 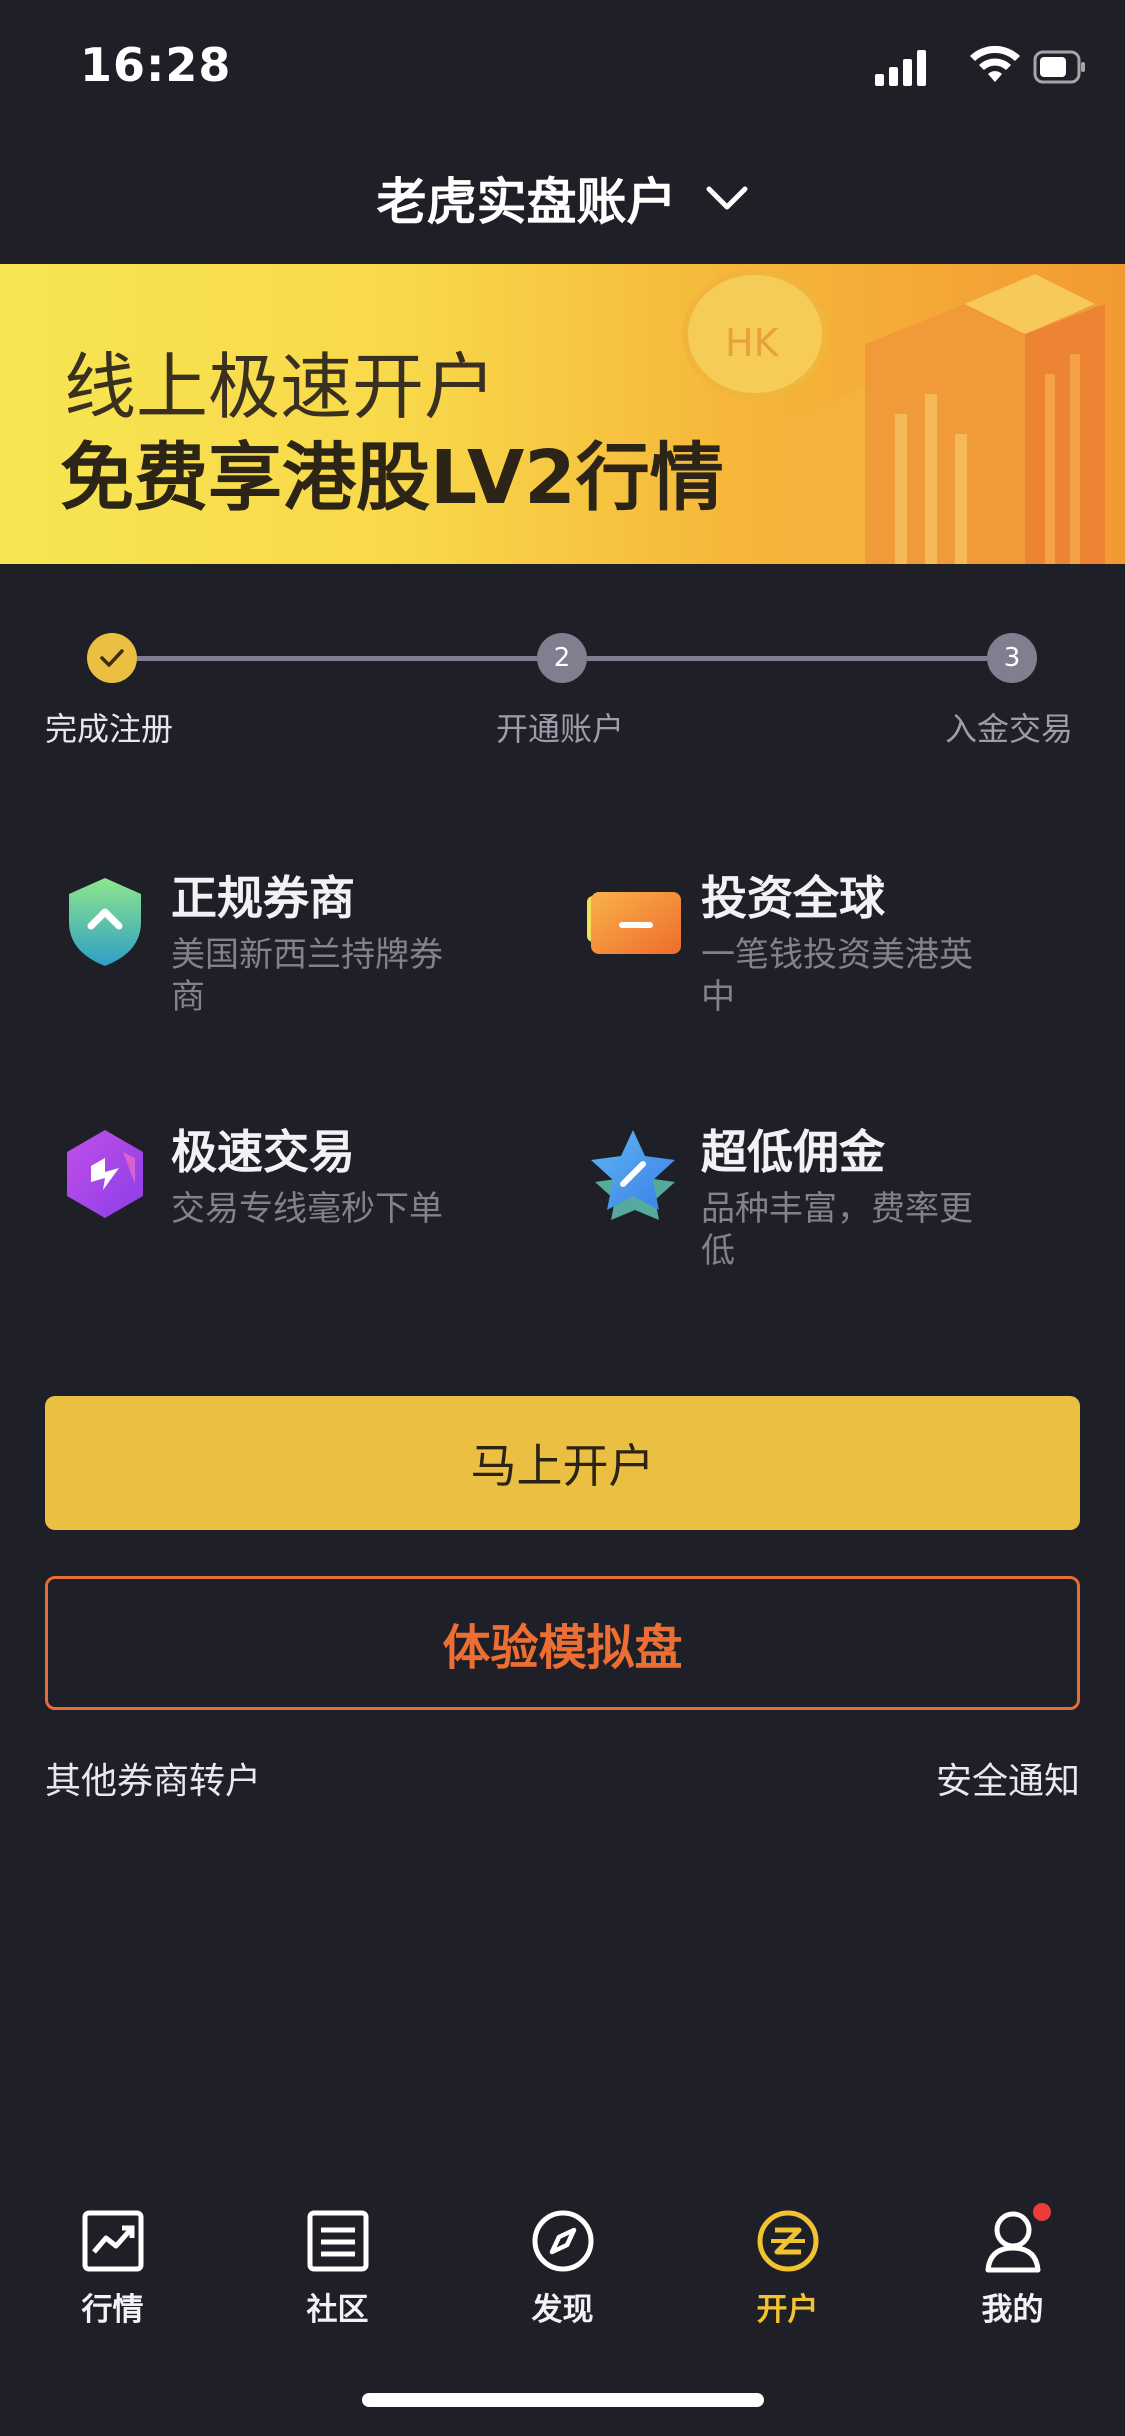 What do you see at coordinates (752, 343) in the screenshot?
I see `hk-coin-text: HK` at bounding box center [752, 343].